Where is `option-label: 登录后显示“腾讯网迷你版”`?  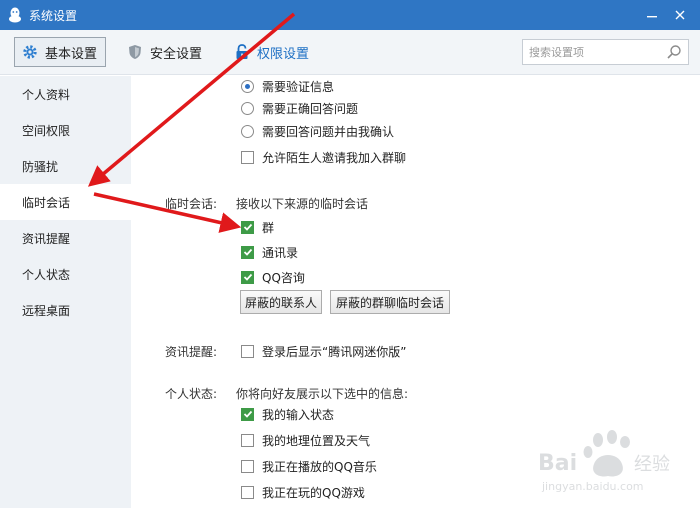 option-label: 登录后显示“腾讯网迷你版” is located at coordinates (334, 351).